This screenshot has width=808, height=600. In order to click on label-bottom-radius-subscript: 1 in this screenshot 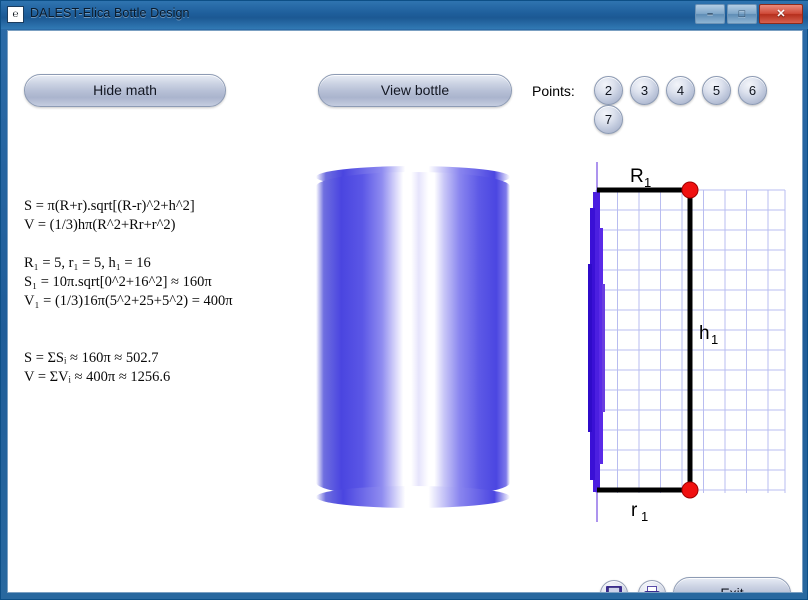, I will do `click(644, 516)`.